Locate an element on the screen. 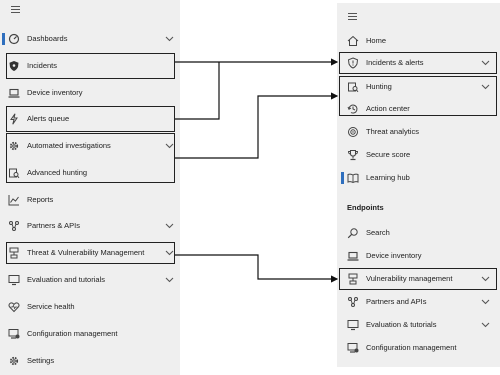 This screenshot has height=375, width=500. left-nav-item-incidents: Incidents is located at coordinates (90, 66).